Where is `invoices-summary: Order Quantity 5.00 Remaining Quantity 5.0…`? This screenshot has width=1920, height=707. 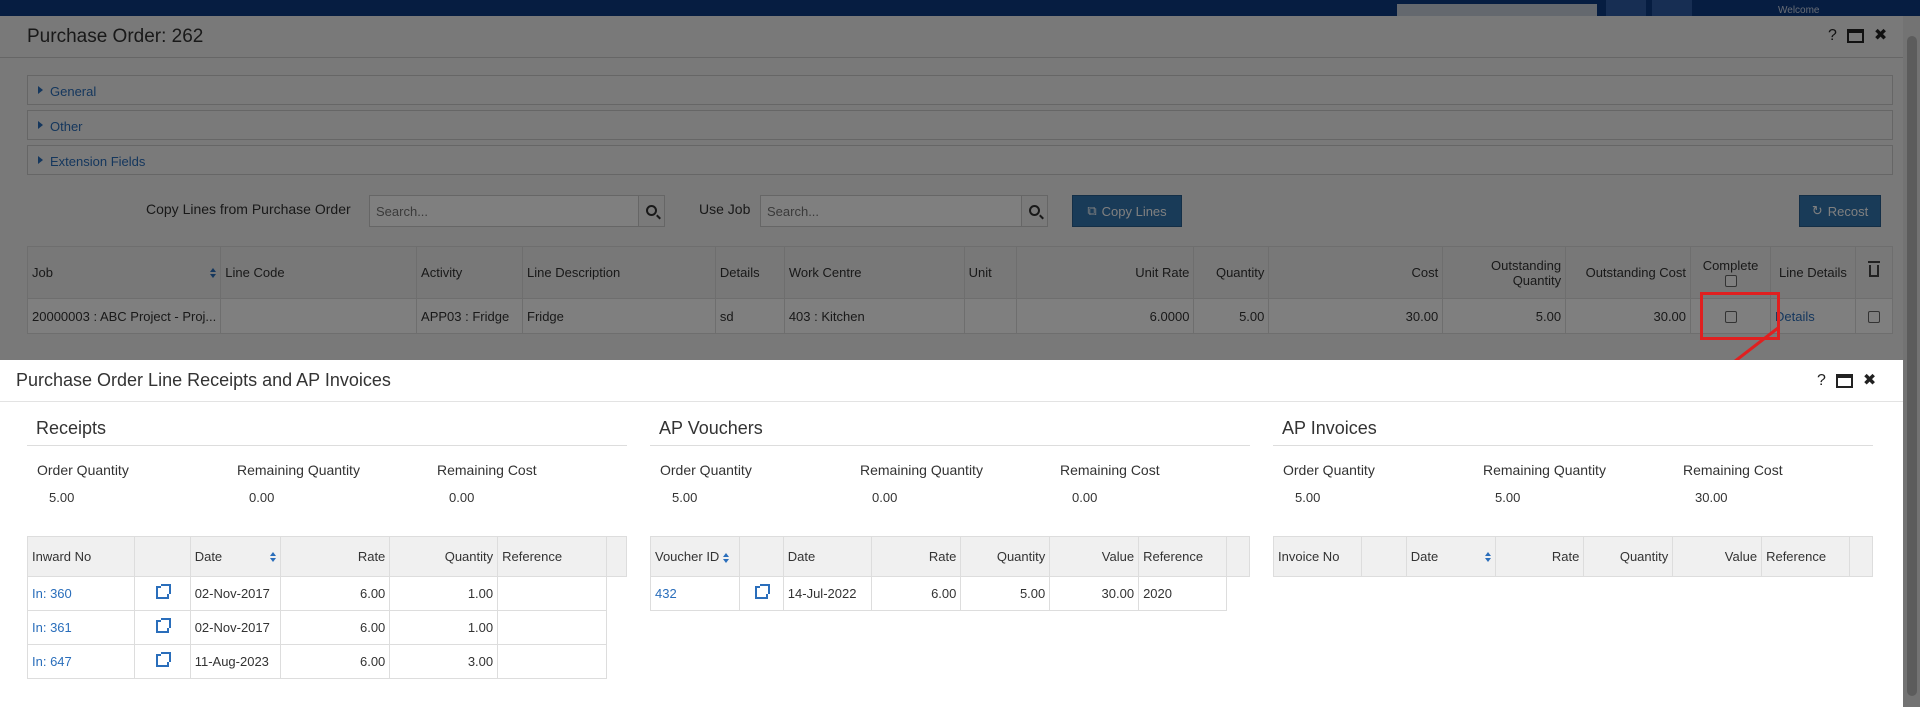 invoices-summary: Order Quantity 5.00 Remaining Quantity 5.0… is located at coordinates (1573, 483).